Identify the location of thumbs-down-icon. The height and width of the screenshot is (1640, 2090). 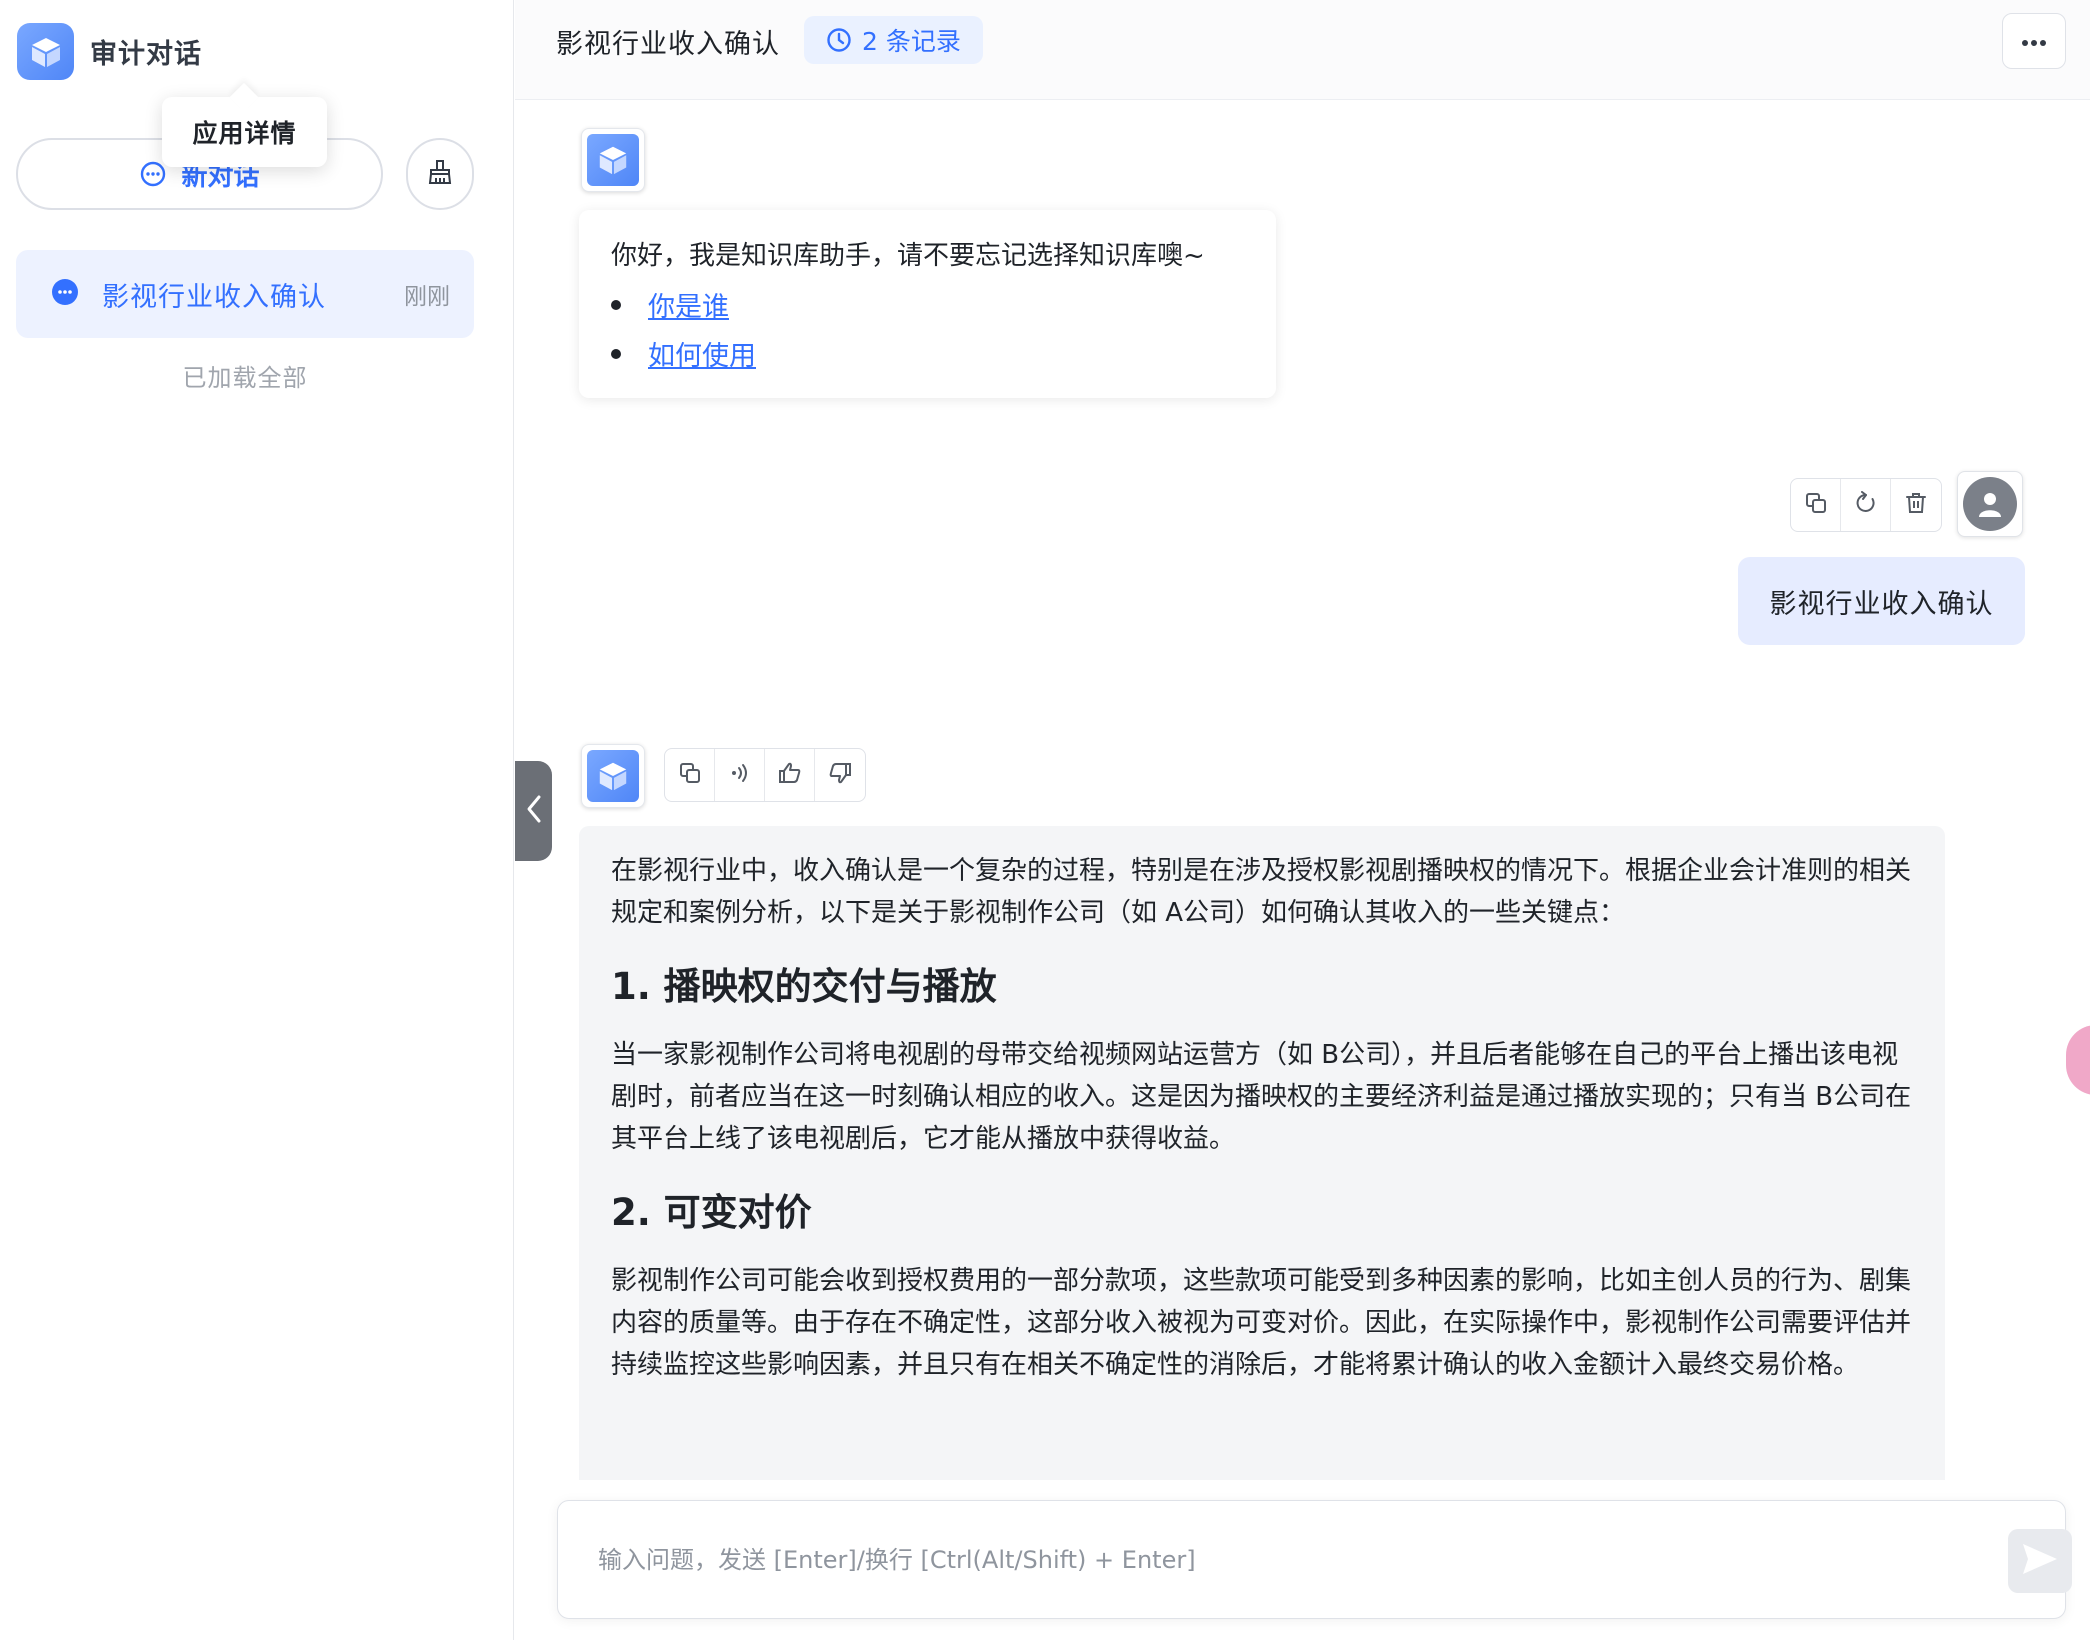
(840, 775).